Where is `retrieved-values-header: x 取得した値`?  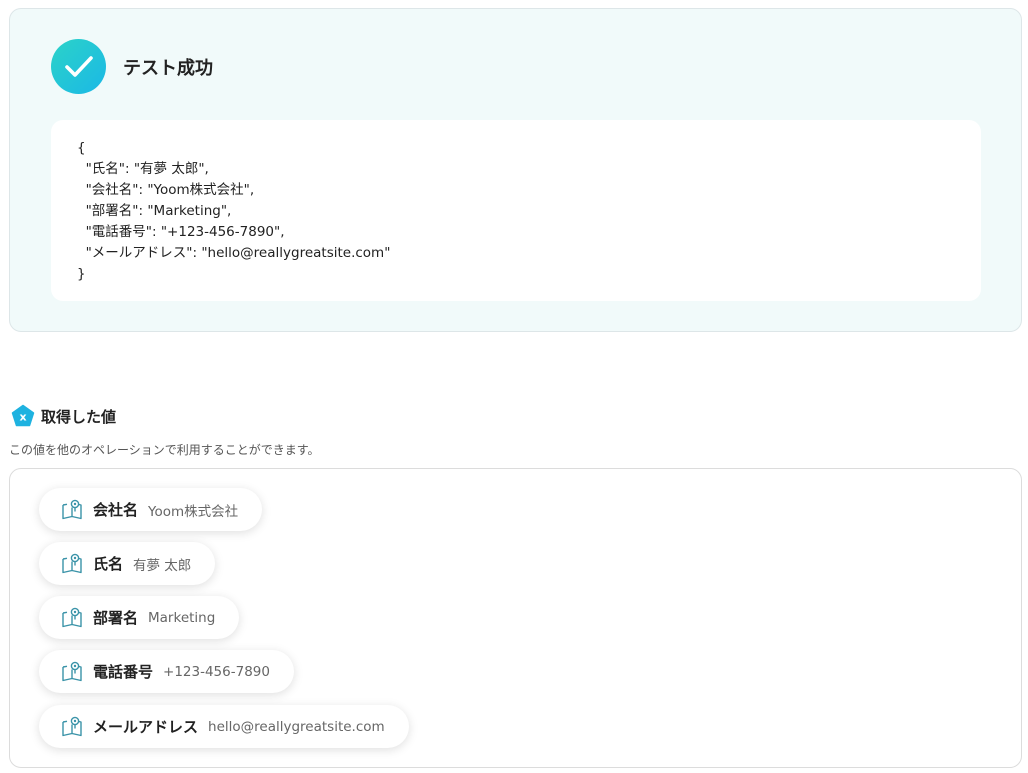
retrieved-values-header: x 取得した値 is located at coordinates (63, 416).